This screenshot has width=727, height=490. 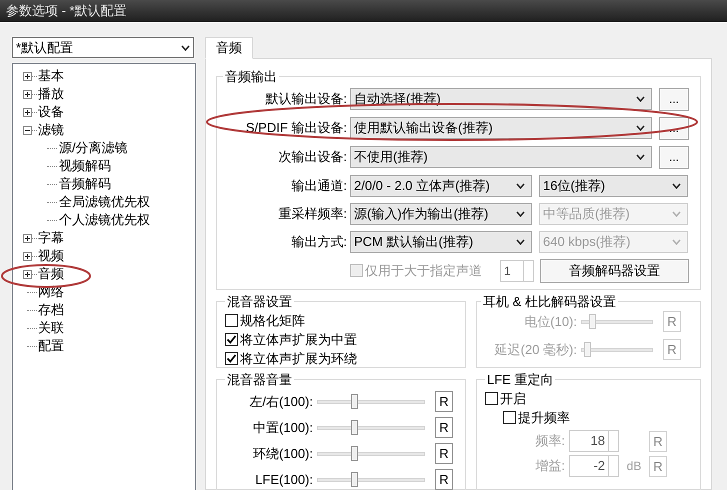 I want to click on dropdown: 使用默认输出设备(推荐), so click(x=501, y=128).